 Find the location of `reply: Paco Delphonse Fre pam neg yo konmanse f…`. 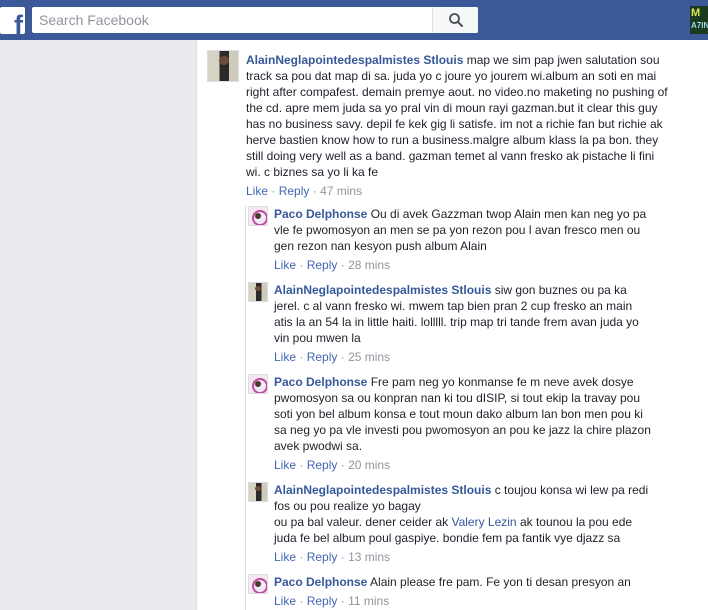

reply: Paco Delphonse Fre pam neg yo konmanse f… is located at coordinates (476, 425).